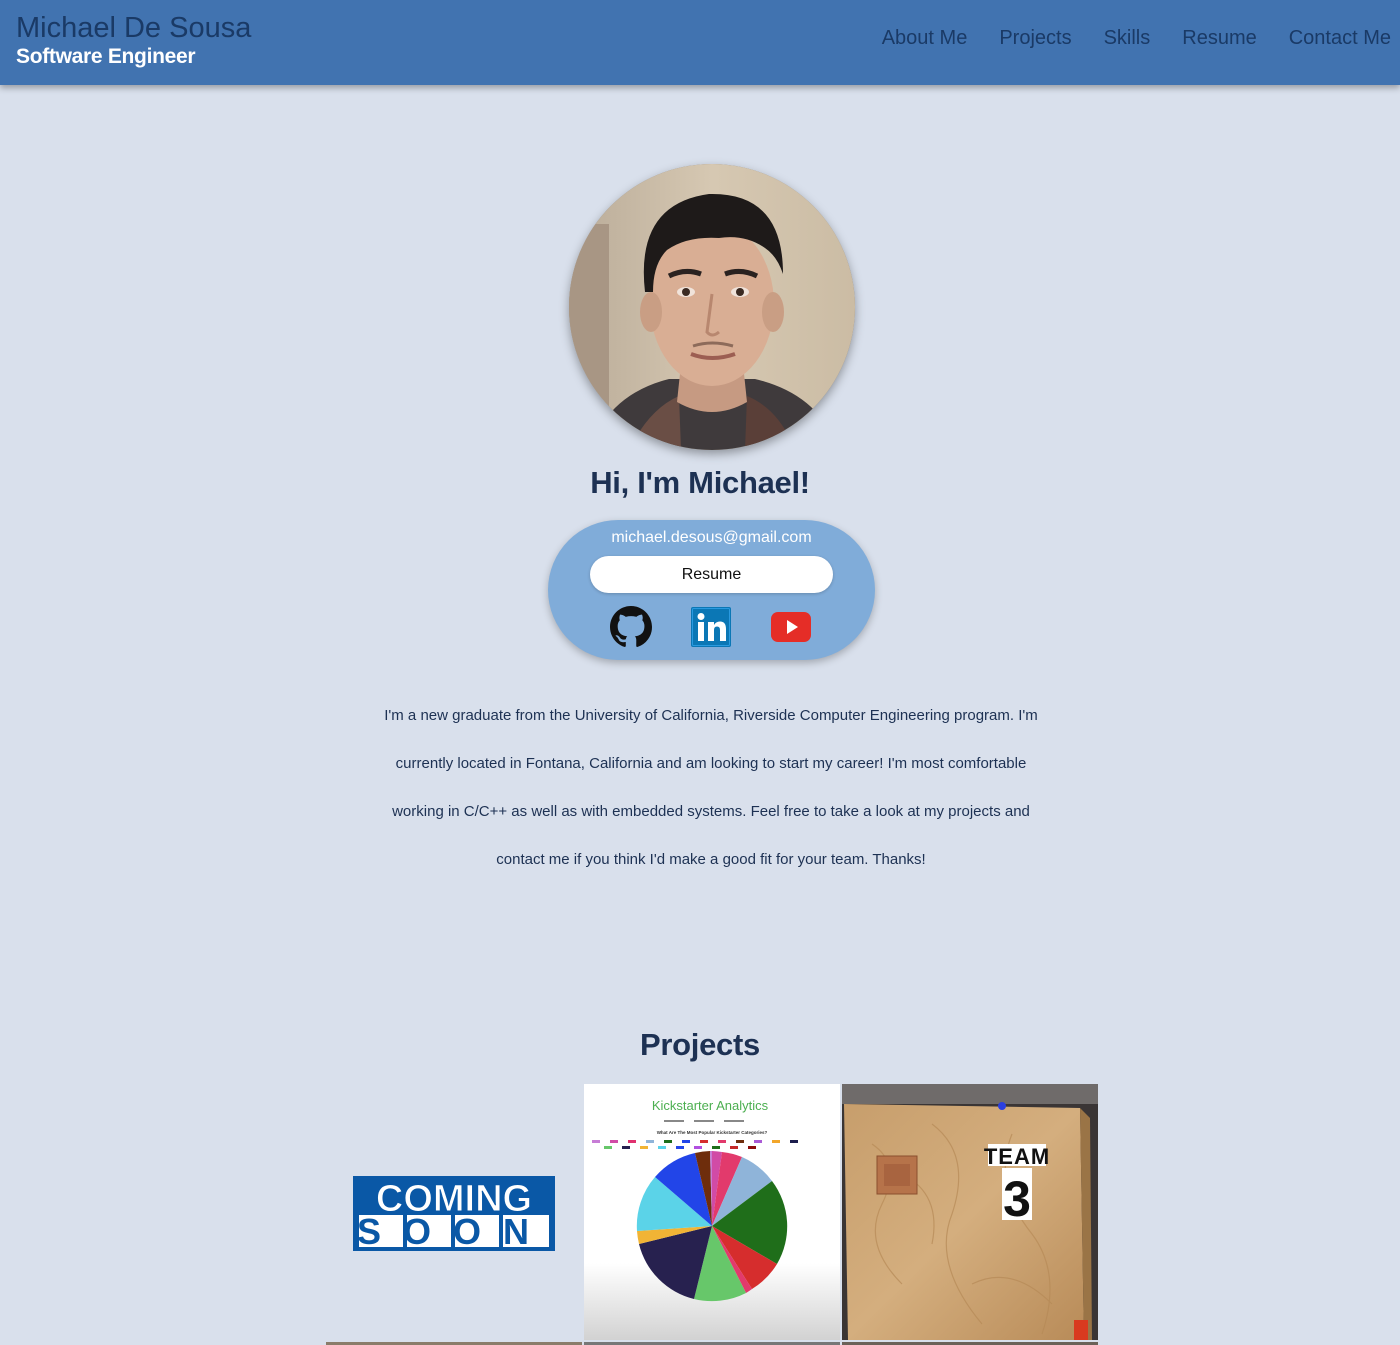 The height and width of the screenshot is (1345, 1400). Describe the element at coordinates (1340, 38) in the screenshot. I see `nav-contact-me: Contact Me` at that location.